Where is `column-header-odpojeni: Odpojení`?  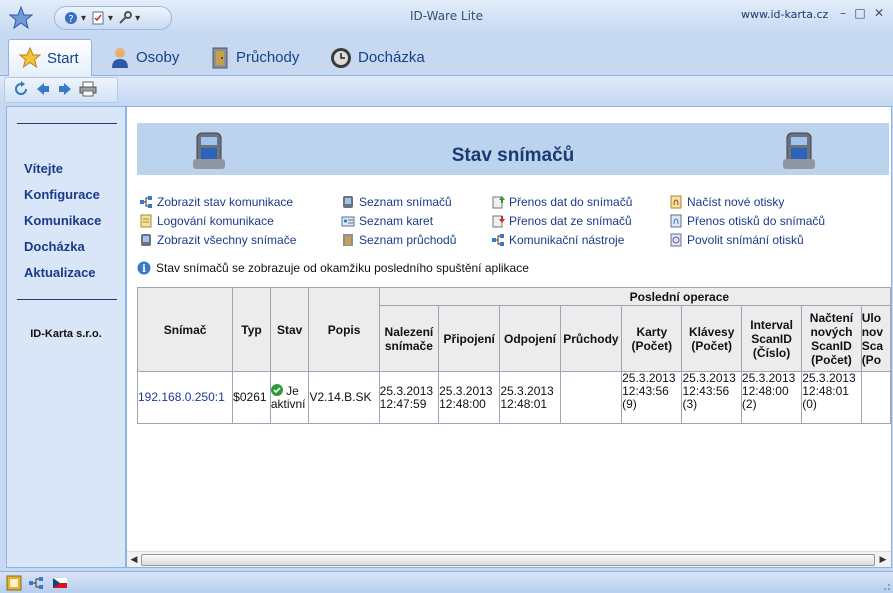
column-header-odpojeni: Odpojení is located at coordinates (530, 338).